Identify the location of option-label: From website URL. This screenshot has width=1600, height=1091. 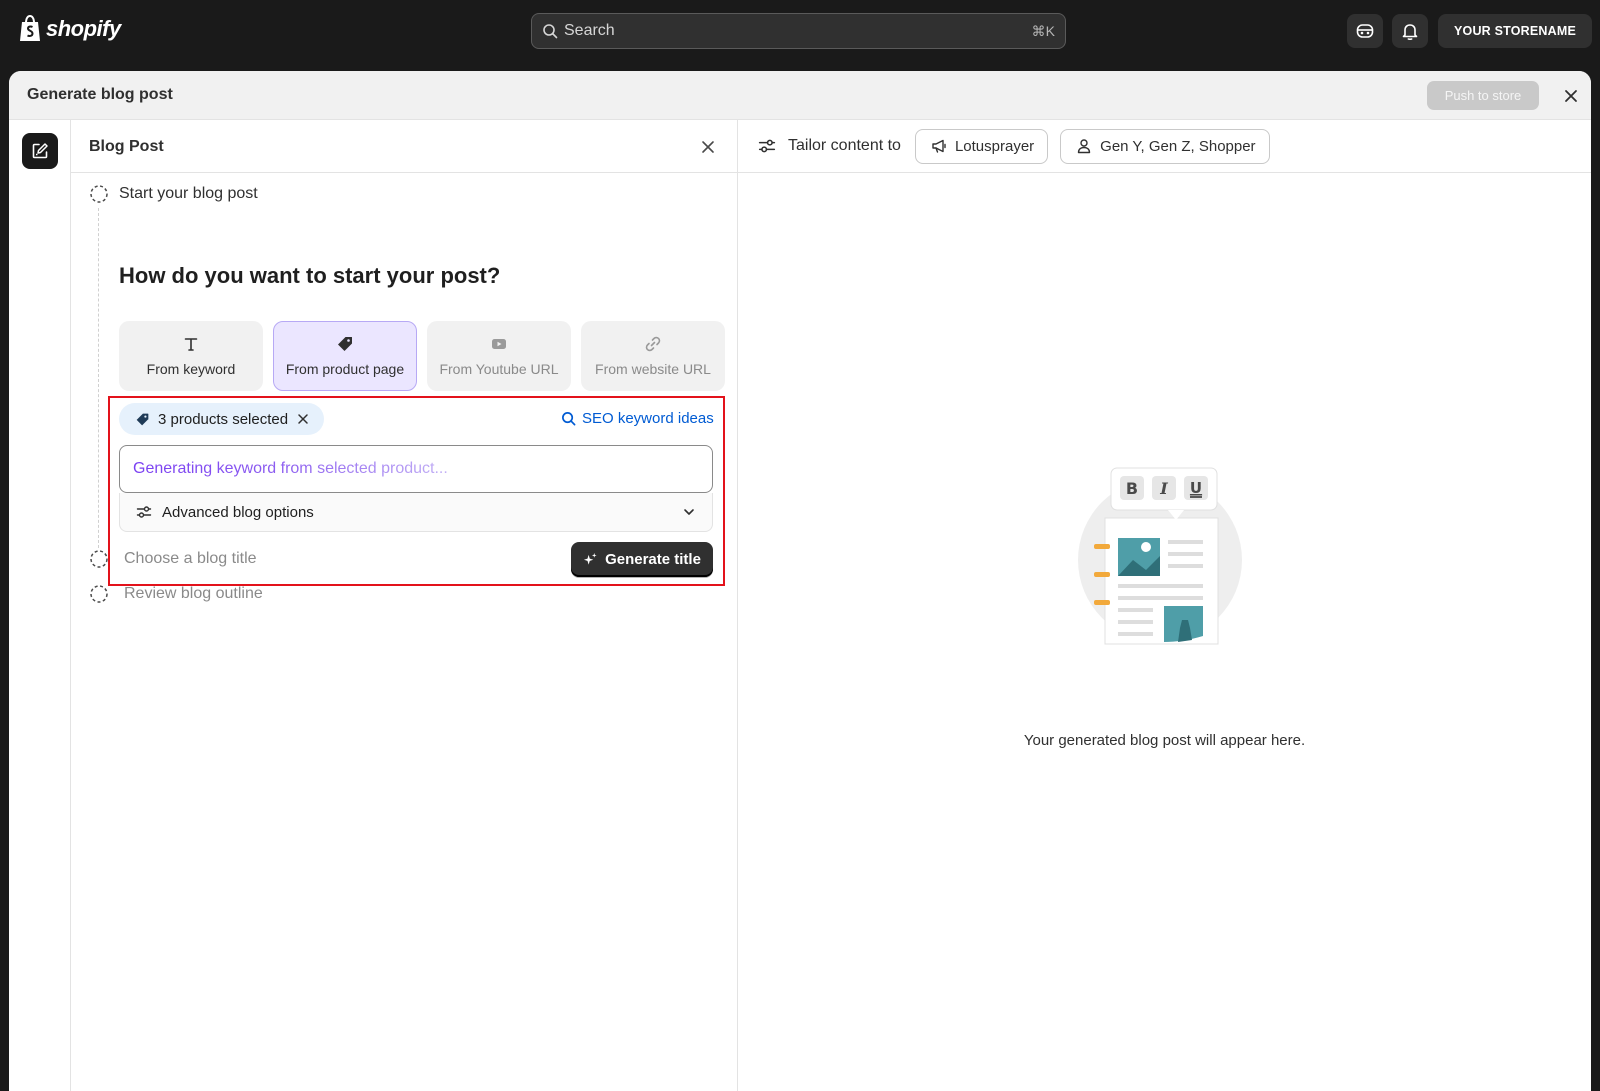
(653, 369).